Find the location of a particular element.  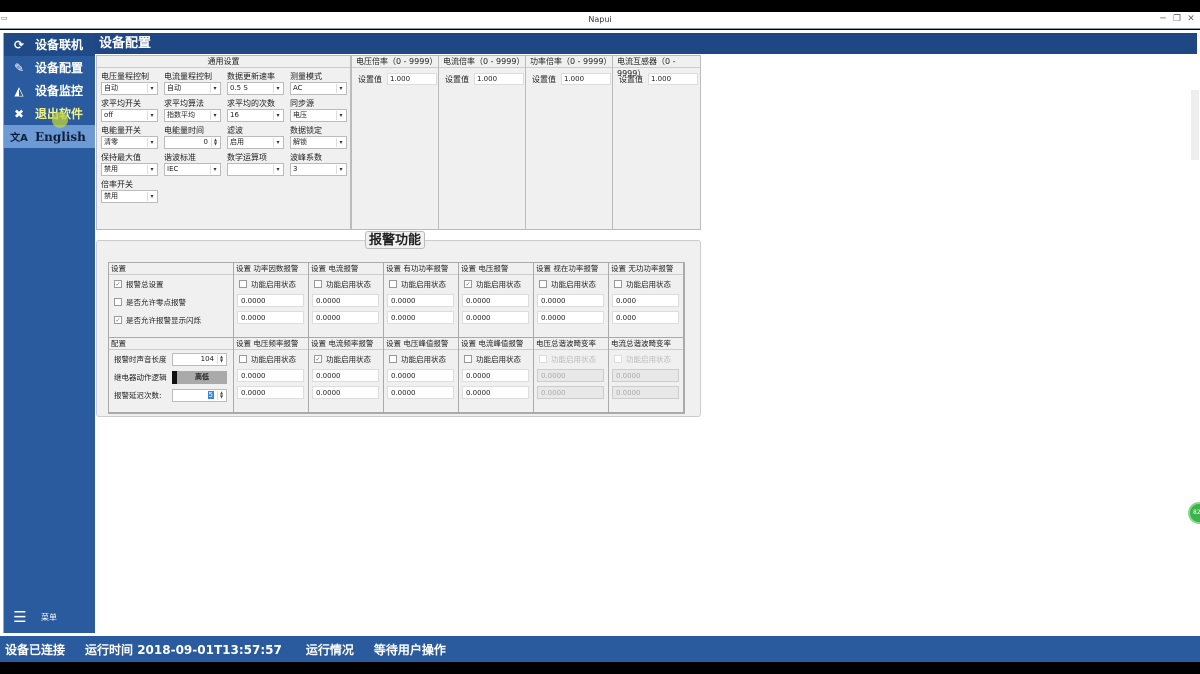

sidebar-item-exit: ✖ 退出软件 is located at coordinates (49, 113).